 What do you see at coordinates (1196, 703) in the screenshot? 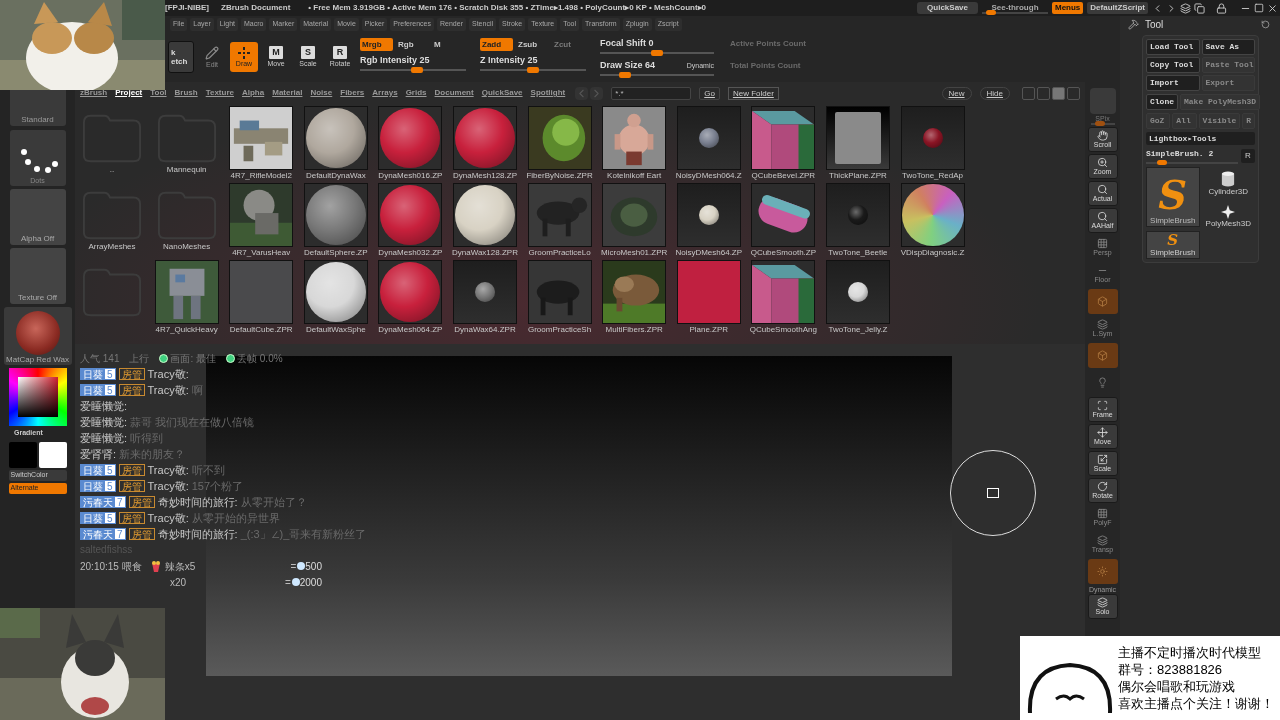
I see `info-line: 喜欢主播点个关注！谢谢！` at bounding box center [1196, 703].